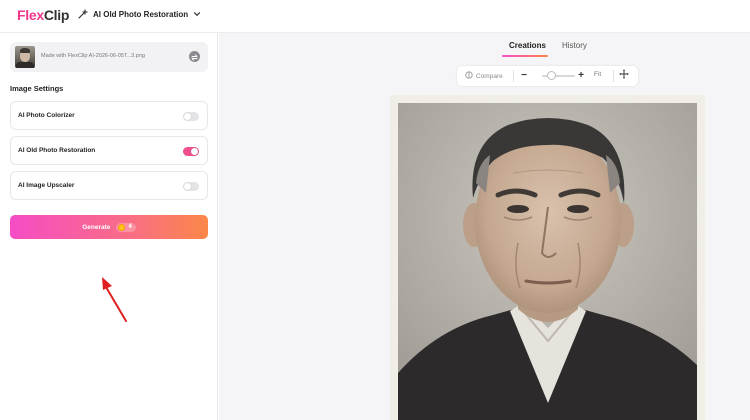 The image size is (750, 420). I want to click on active-tab-indicator, so click(525, 56).